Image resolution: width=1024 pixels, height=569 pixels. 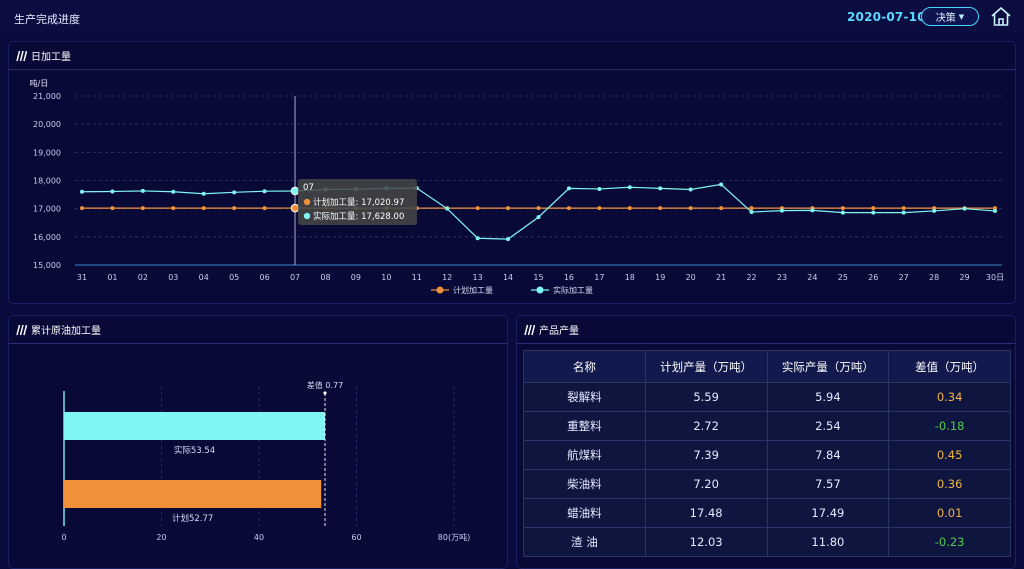 I want to click on difference-value: 0.45, so click(x=949, y=455).